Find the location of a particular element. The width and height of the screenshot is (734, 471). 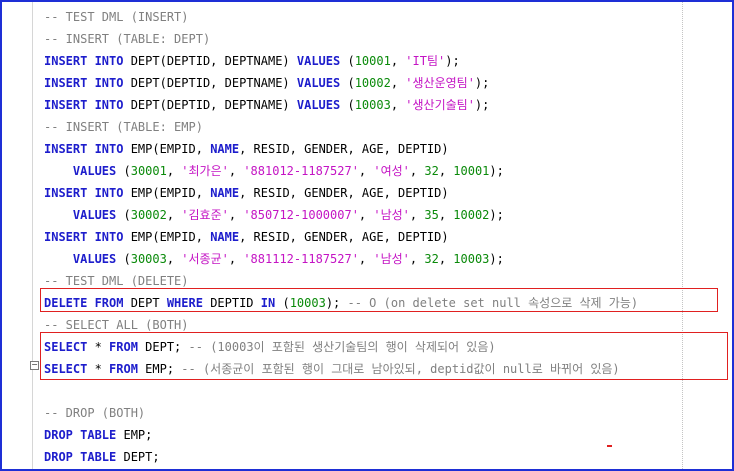

code-token: -- TEST DML (INSERT) is located at coordinates (116, 17).